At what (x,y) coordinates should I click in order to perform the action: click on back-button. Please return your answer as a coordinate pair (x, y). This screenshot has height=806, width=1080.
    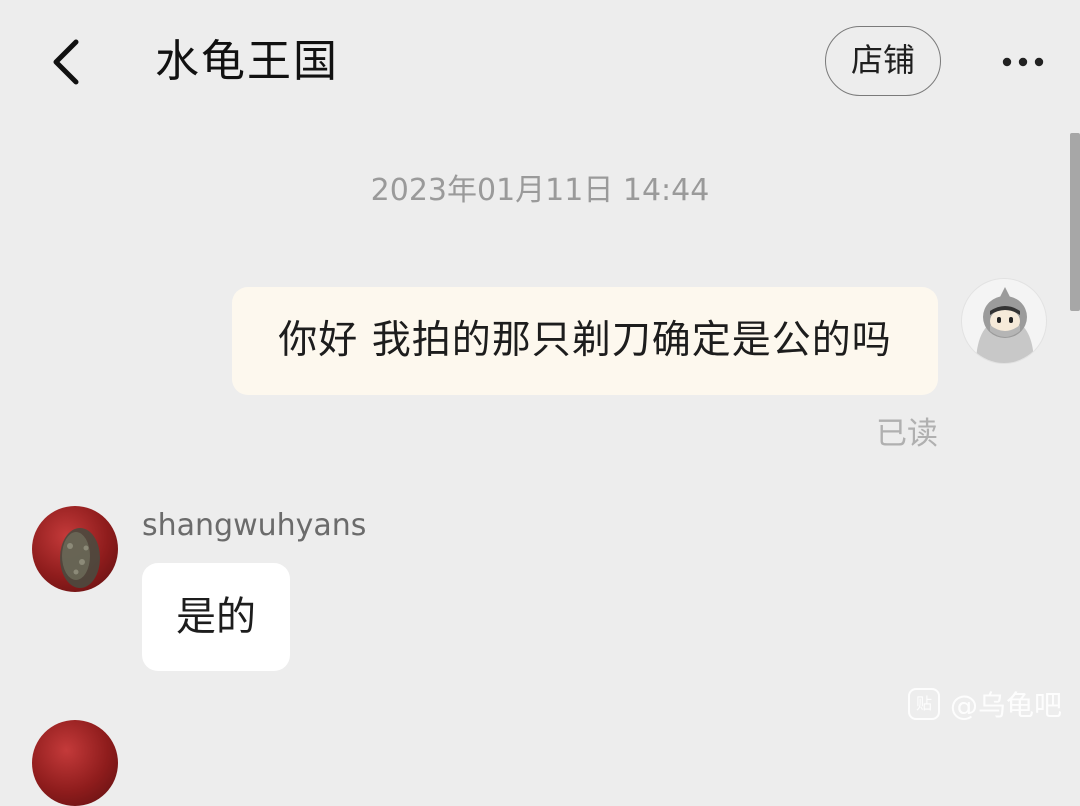
    Looking at the image, I should click on (66, 62).